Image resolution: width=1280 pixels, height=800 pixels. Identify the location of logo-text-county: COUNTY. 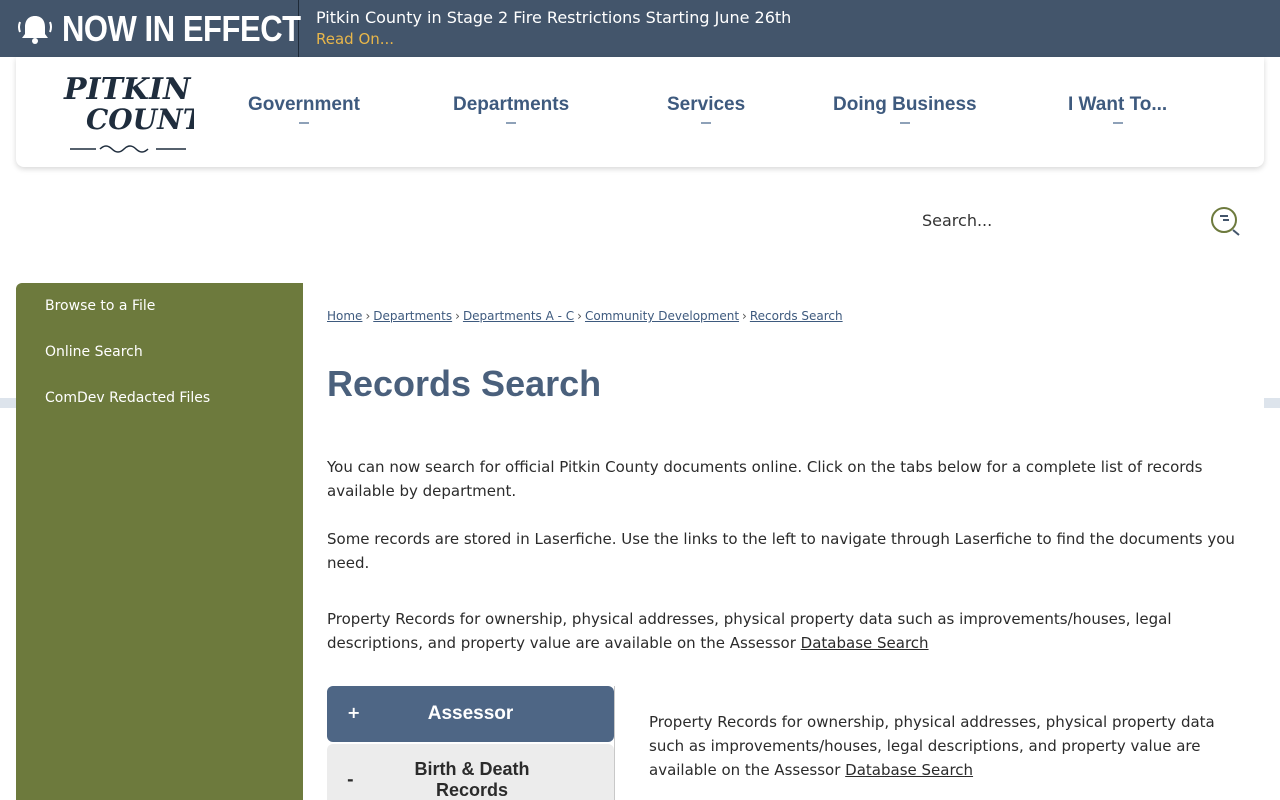
(140, 119).